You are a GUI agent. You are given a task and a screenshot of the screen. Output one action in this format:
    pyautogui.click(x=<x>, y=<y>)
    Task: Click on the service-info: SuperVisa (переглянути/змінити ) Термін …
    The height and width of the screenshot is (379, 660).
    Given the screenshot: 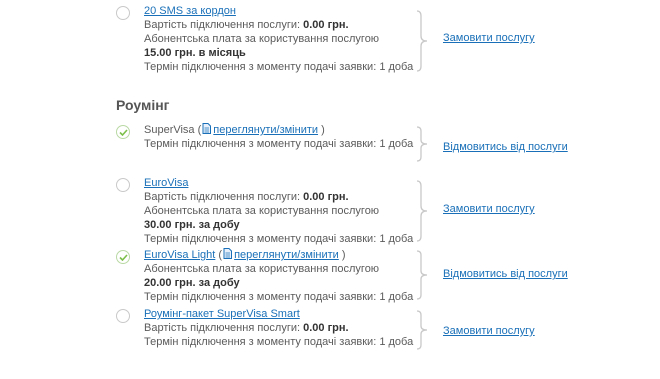 What is the action you would take?
    pyautogui.click(x=279, y=136)
    